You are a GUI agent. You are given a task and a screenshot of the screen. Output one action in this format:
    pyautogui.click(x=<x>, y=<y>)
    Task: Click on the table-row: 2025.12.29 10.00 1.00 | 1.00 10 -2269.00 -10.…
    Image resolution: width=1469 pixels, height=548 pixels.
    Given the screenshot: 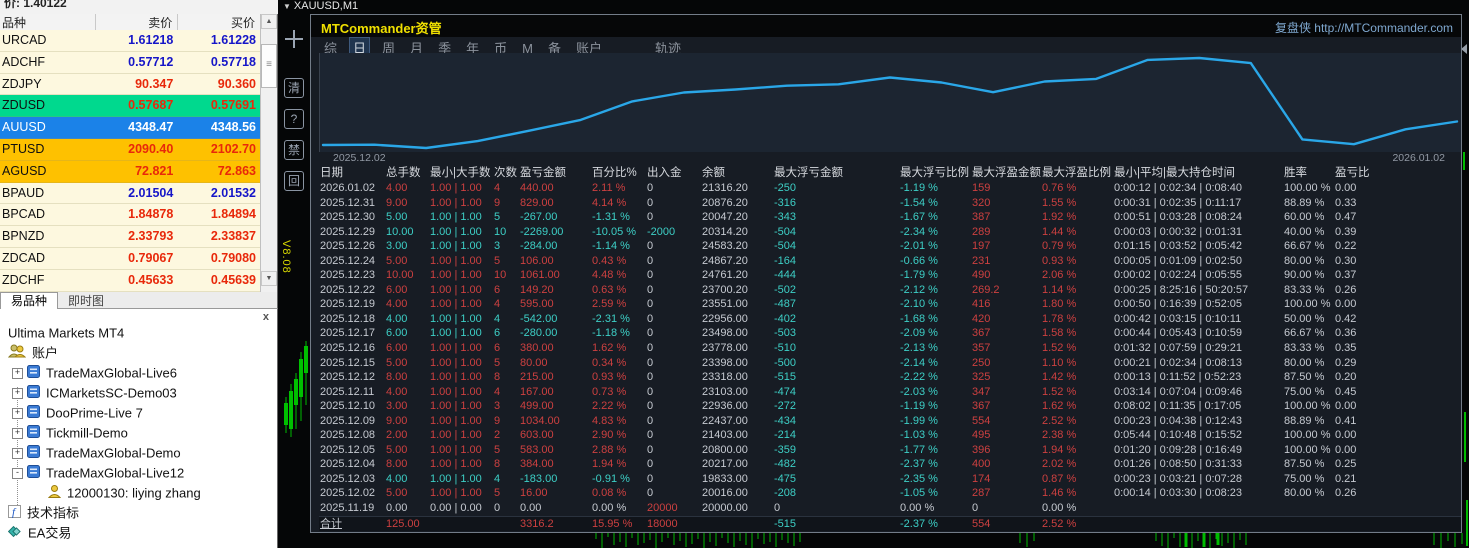 What is the action you would take?
    pyautogui.click(x=890, y=232)
    